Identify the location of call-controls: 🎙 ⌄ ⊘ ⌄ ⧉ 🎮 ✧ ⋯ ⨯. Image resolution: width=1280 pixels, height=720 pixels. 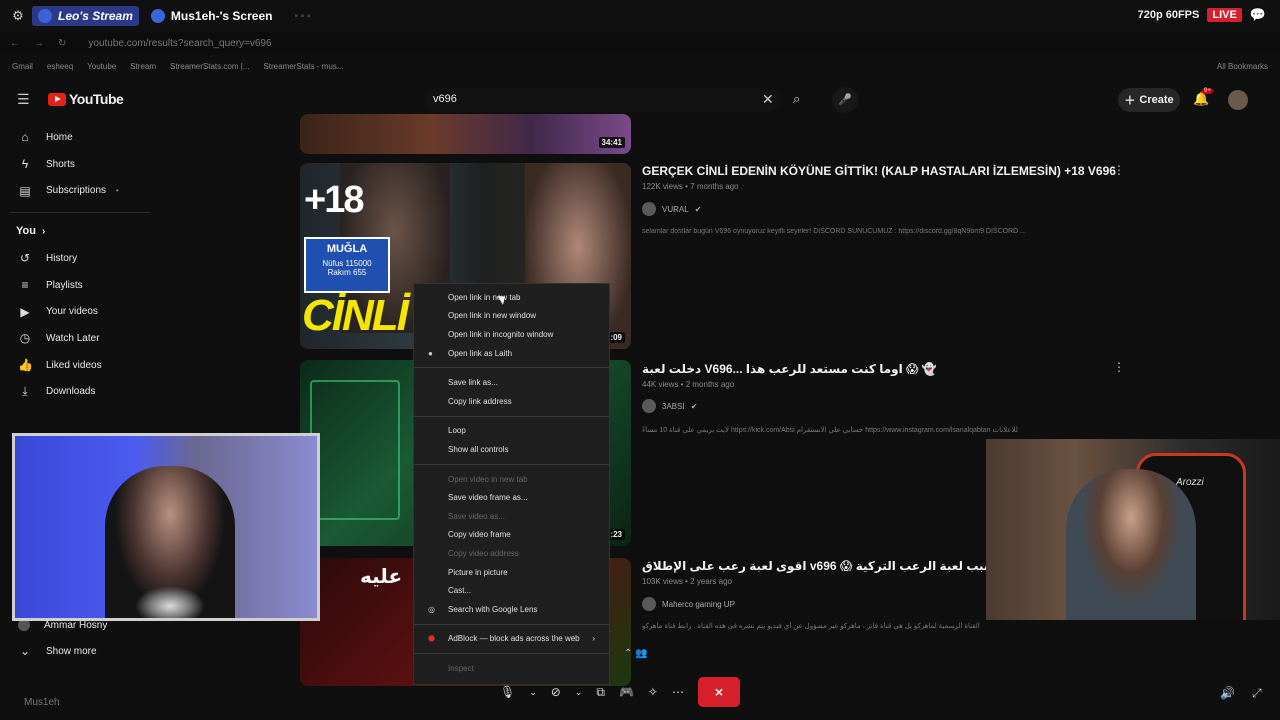
(640, 692).